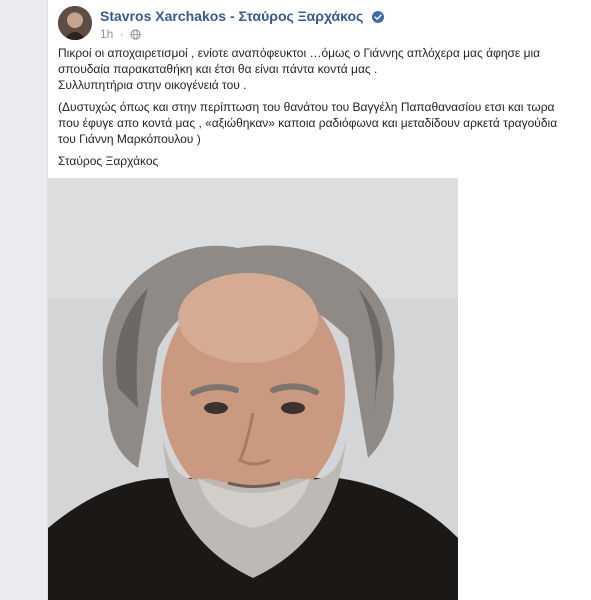 This screenshot has height=600, width=591. I want to click on author-name-link: Stavros Xarchakos - Σταύρος Ξαρχάκος, so click(231, 16).